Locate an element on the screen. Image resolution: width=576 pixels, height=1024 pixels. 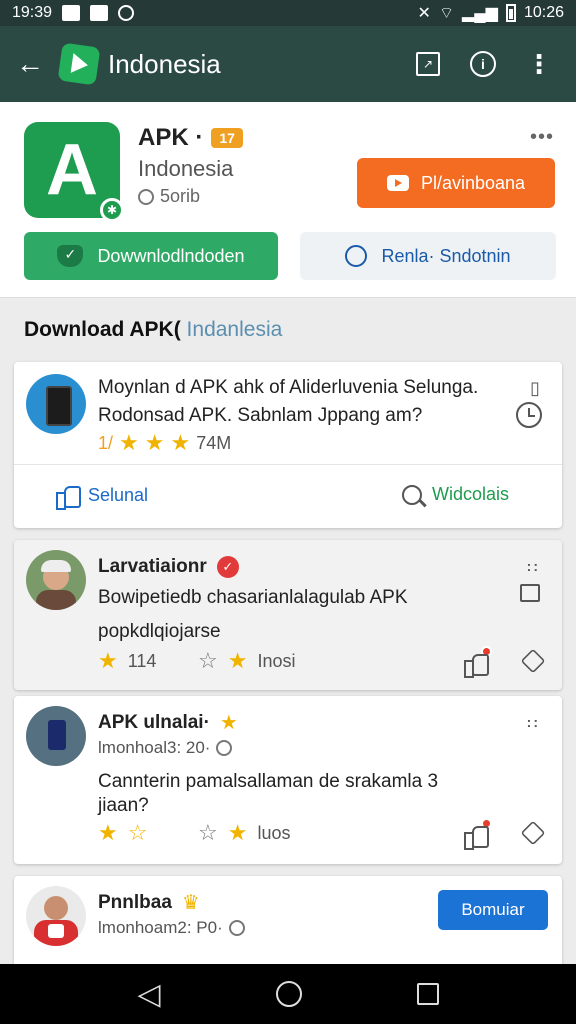
post-line-1: Bowipetiedb chasarianlalagulab APK is located at coordinates (253, 597).